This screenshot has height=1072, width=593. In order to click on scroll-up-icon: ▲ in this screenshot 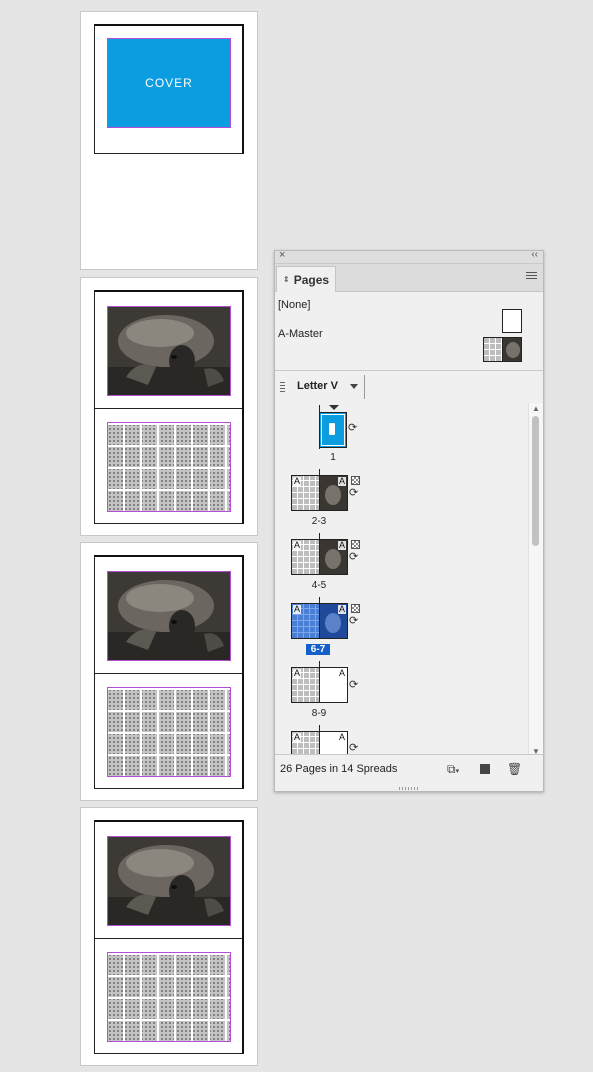, I will do `click(536, 408)`.